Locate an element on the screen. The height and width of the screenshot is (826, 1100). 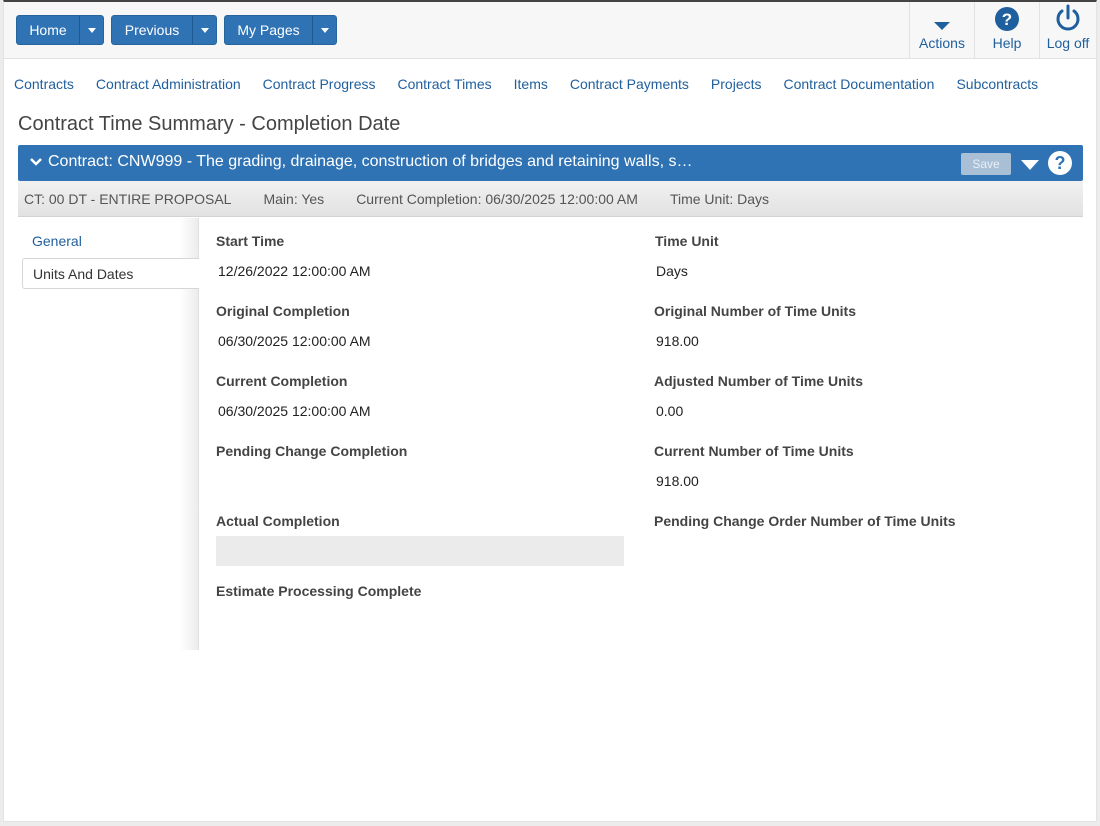
home-button: Home is located at coordinates (47, 30).